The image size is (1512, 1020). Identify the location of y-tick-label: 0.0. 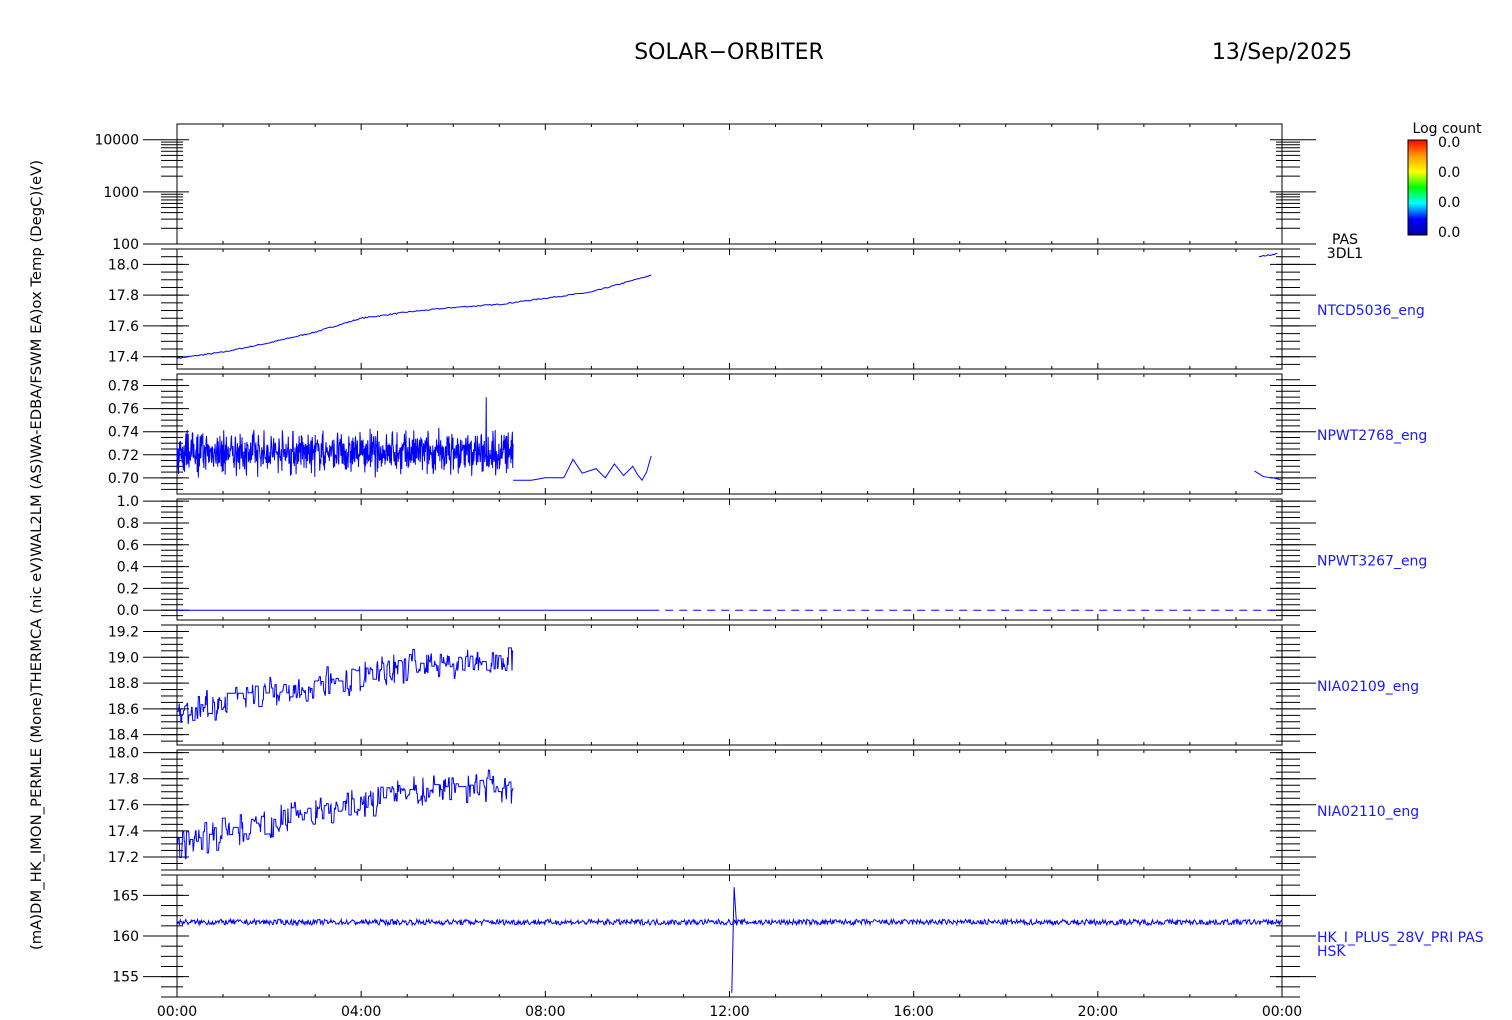
(128, 611).